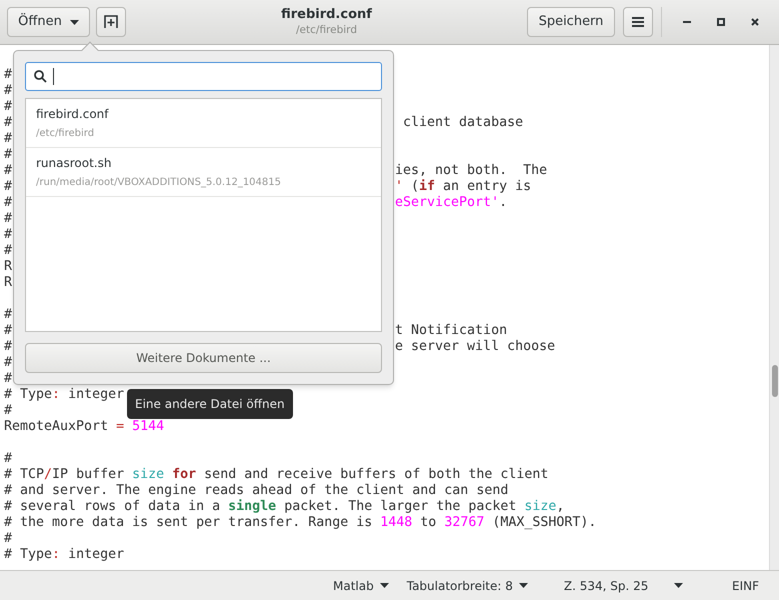 This screenshot has width=779, height=600. Describe the element at coordinates (467, 585) in the screenshot. I see `tab-width-selector: Tabulatorbreite: 8` at that location.